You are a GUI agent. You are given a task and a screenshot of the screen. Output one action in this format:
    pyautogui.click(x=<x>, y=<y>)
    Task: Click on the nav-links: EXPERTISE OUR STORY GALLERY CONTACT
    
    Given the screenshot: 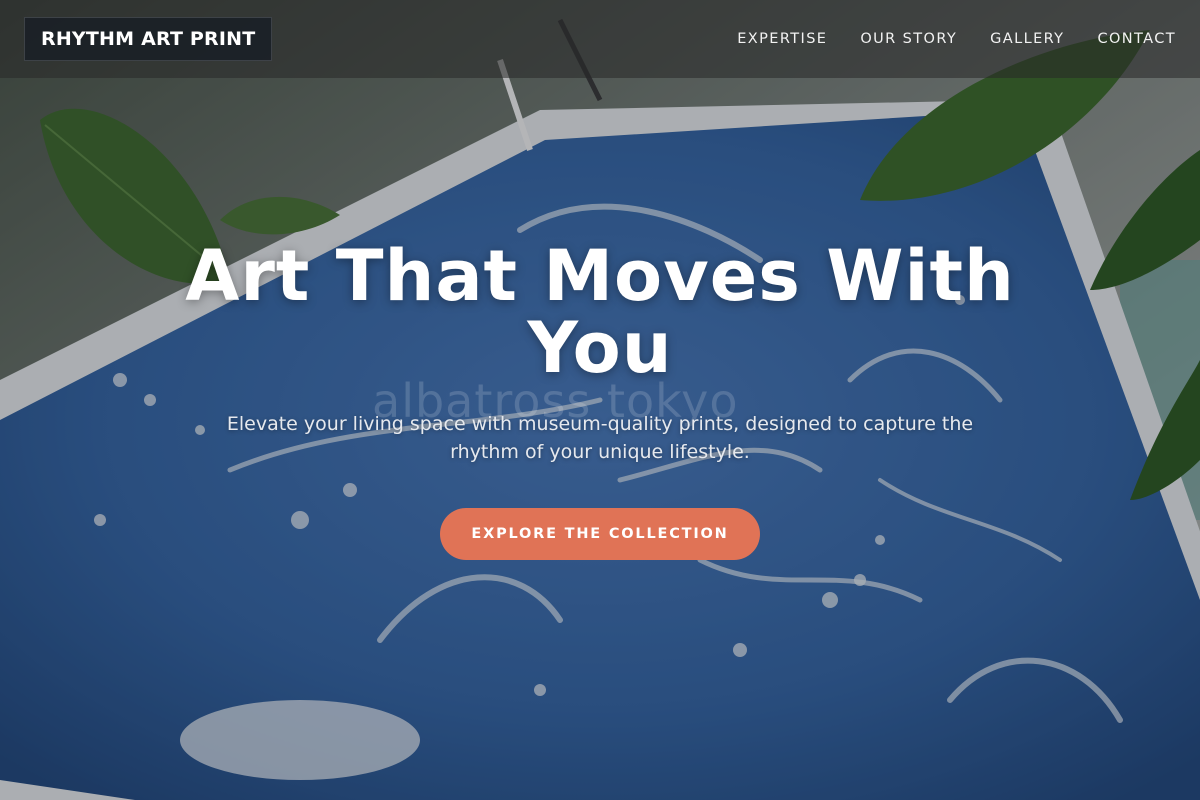 What is the action you would take?
    pyautogui.click(x=956, y=39)
    